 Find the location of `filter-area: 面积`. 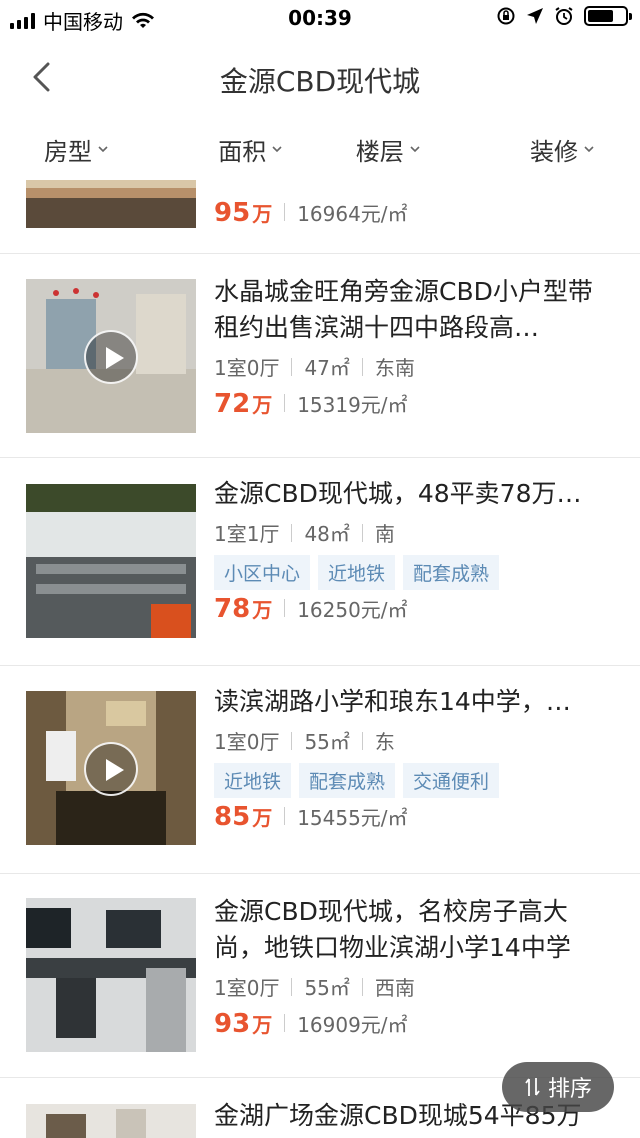

filter-area: 面积 is located at coordinates (251, 149).